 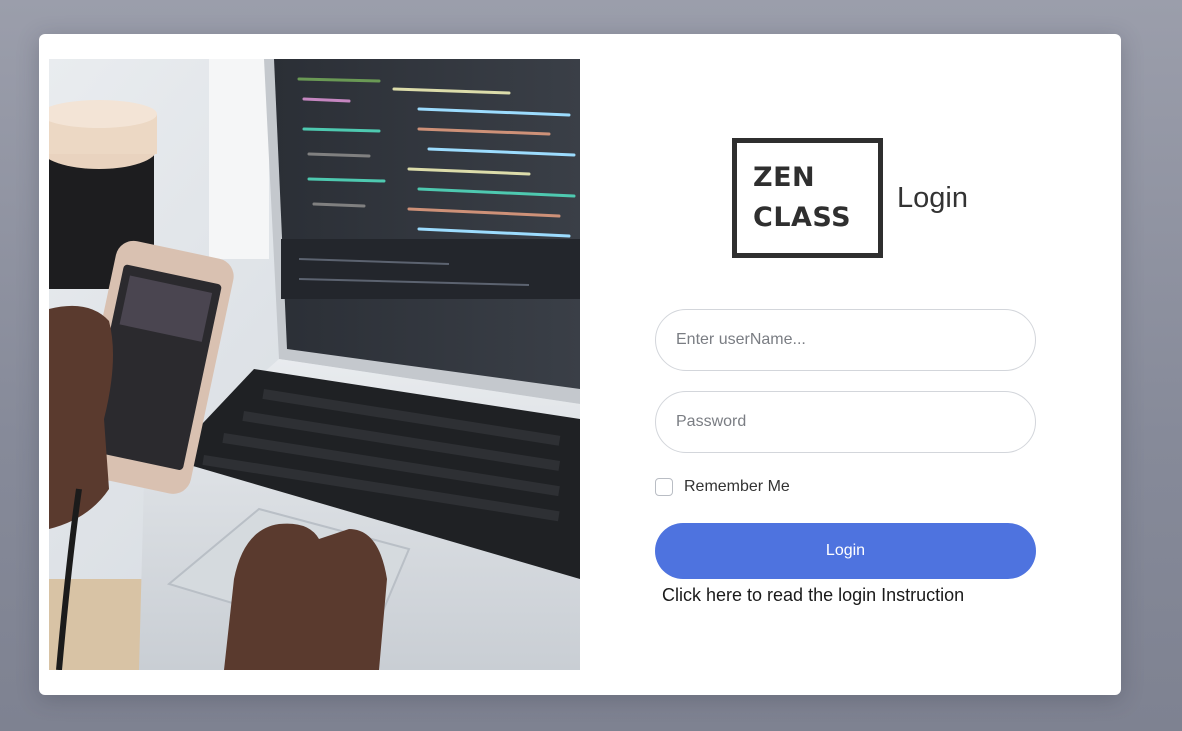 I want to click on zen-class-logo: ZEN CLASS, so click(x=807, y=198).